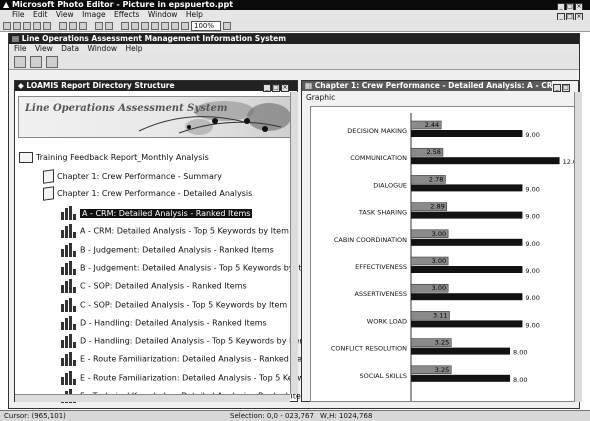 This screenshot has height=421, width=590. I want to click on menu-view: View, so click(65, 14).